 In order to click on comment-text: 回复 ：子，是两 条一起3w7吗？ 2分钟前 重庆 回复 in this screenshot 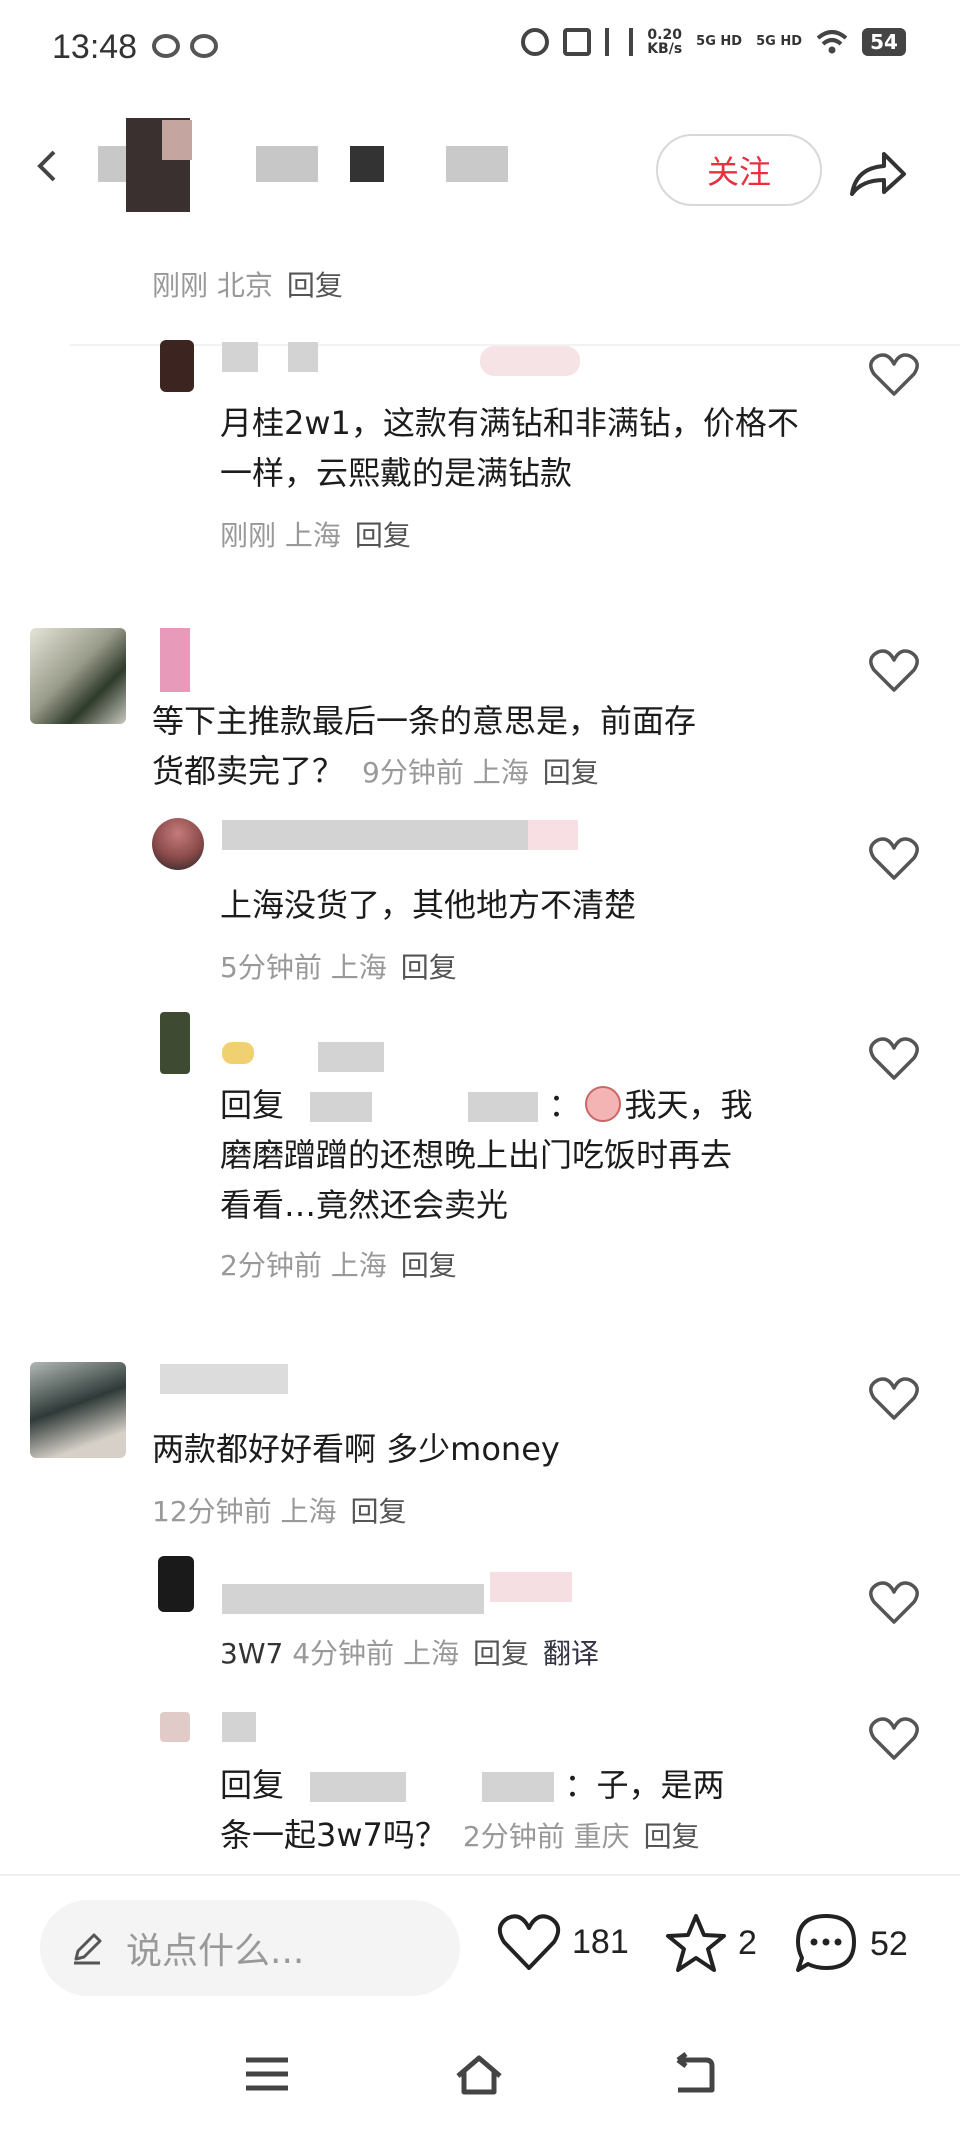, I will do `click(472, 1810)`.